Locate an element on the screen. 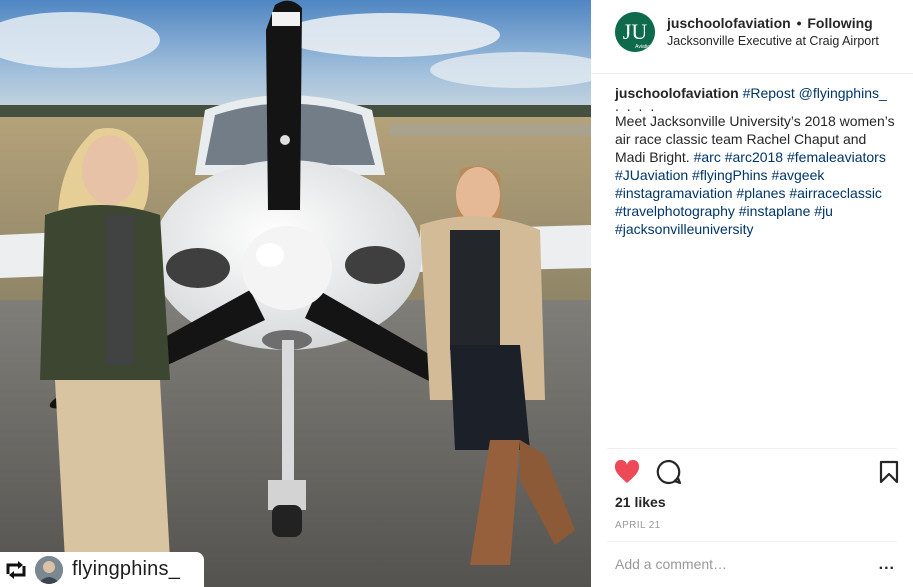 This screenshot has width=913, height=587. post-date: APRIL 21 is located at coordinates (638, 525).